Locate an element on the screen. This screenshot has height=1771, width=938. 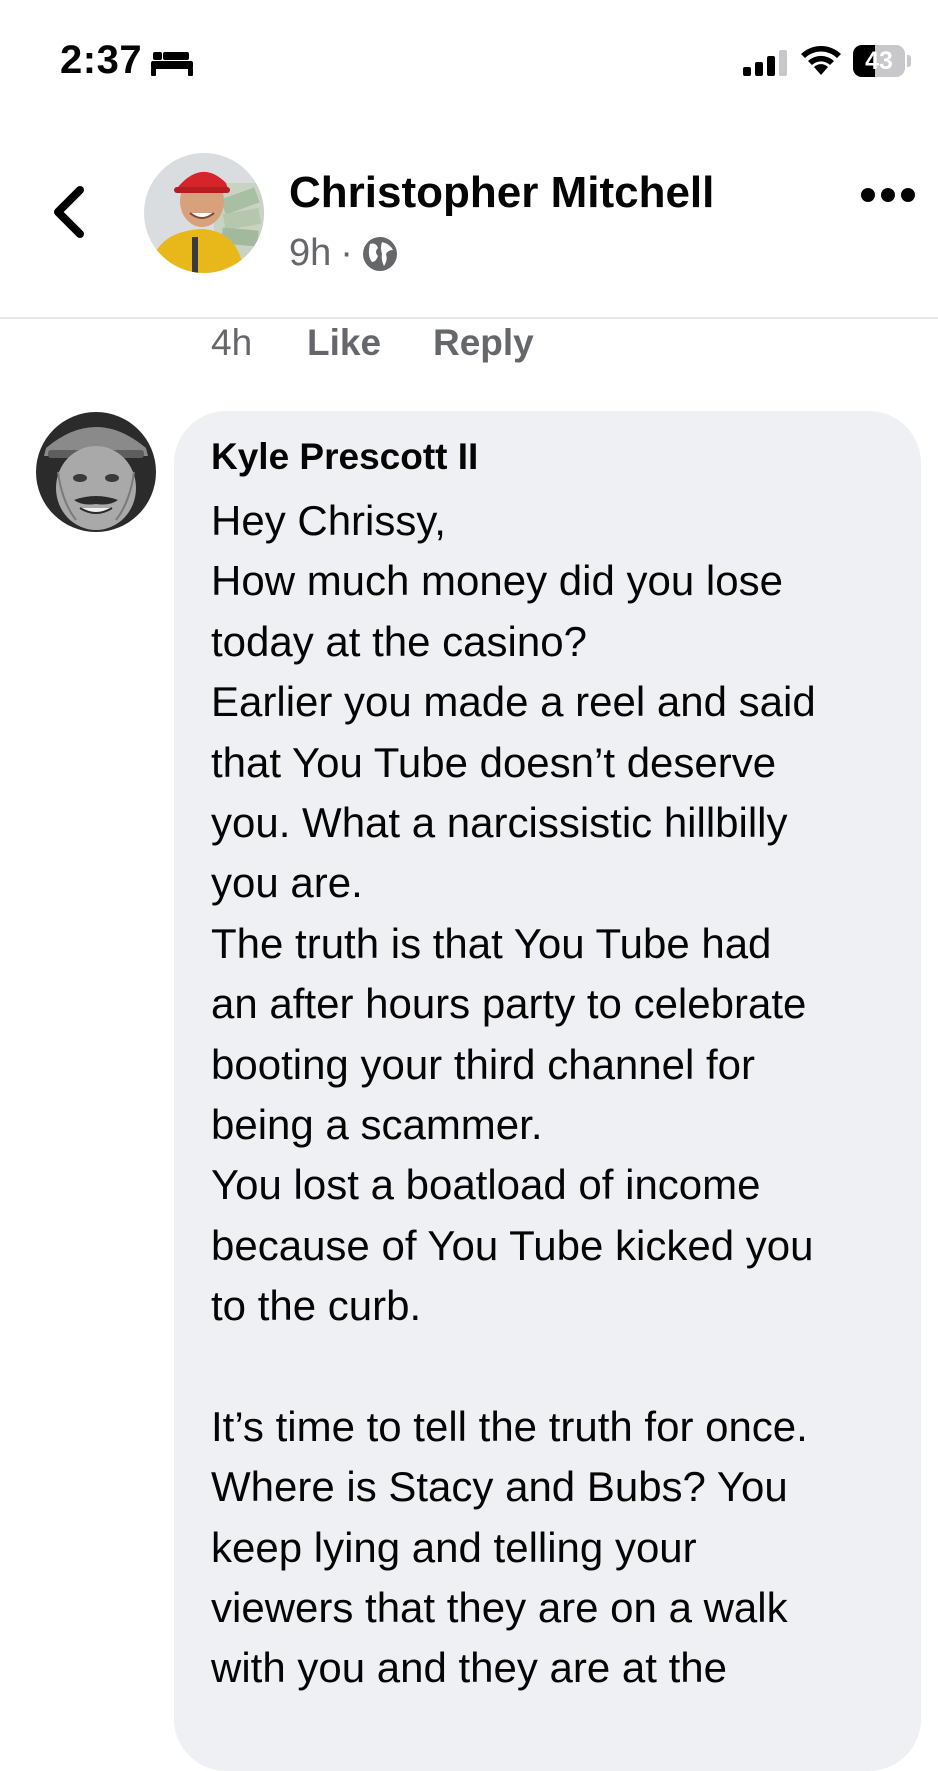
reply-button: Reply is located at coordinates (483, 343).